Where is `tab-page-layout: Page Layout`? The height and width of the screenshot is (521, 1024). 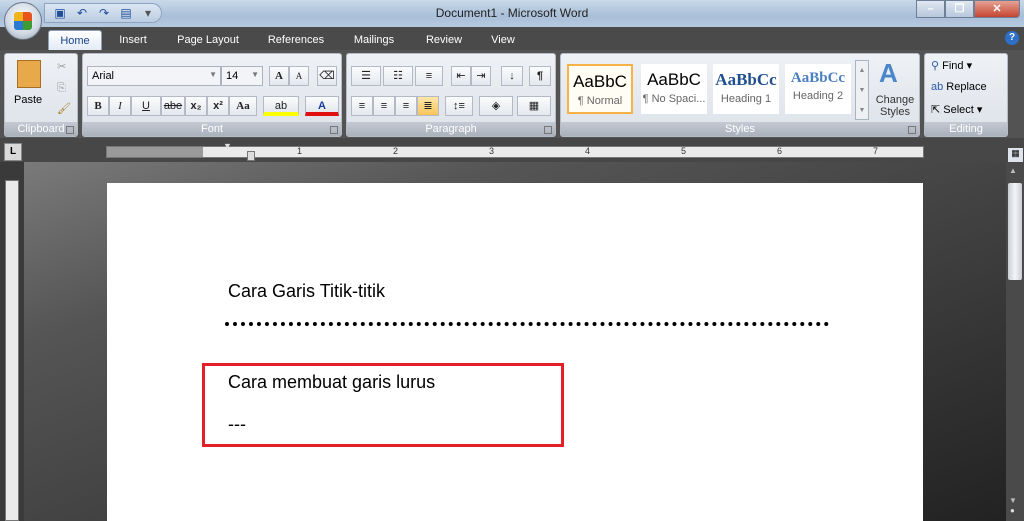 tab-page-layout: Page Layout is located at coordinates (208, 40).